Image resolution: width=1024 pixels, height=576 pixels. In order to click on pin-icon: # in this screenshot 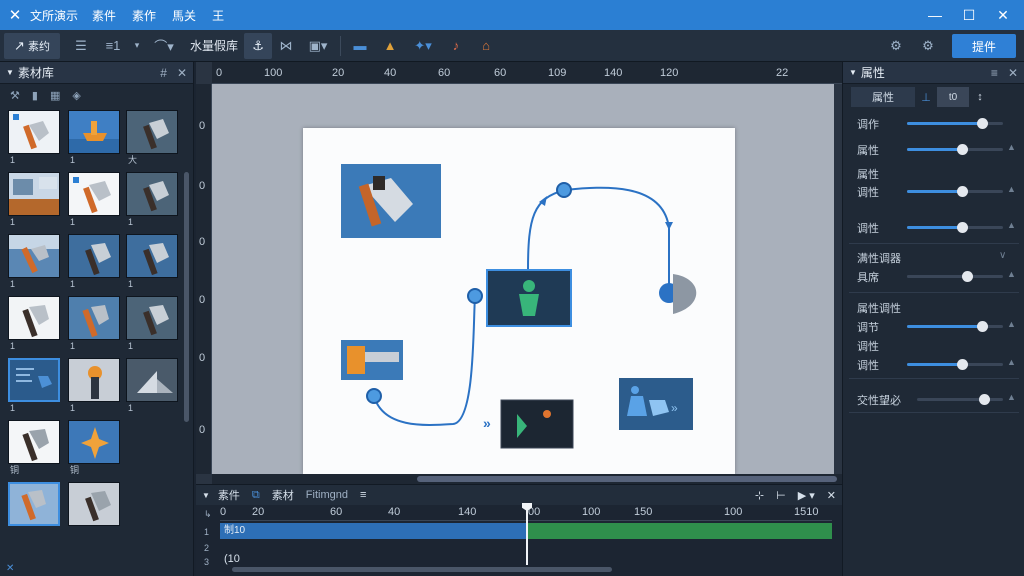, I will do `click(163, 73)`.